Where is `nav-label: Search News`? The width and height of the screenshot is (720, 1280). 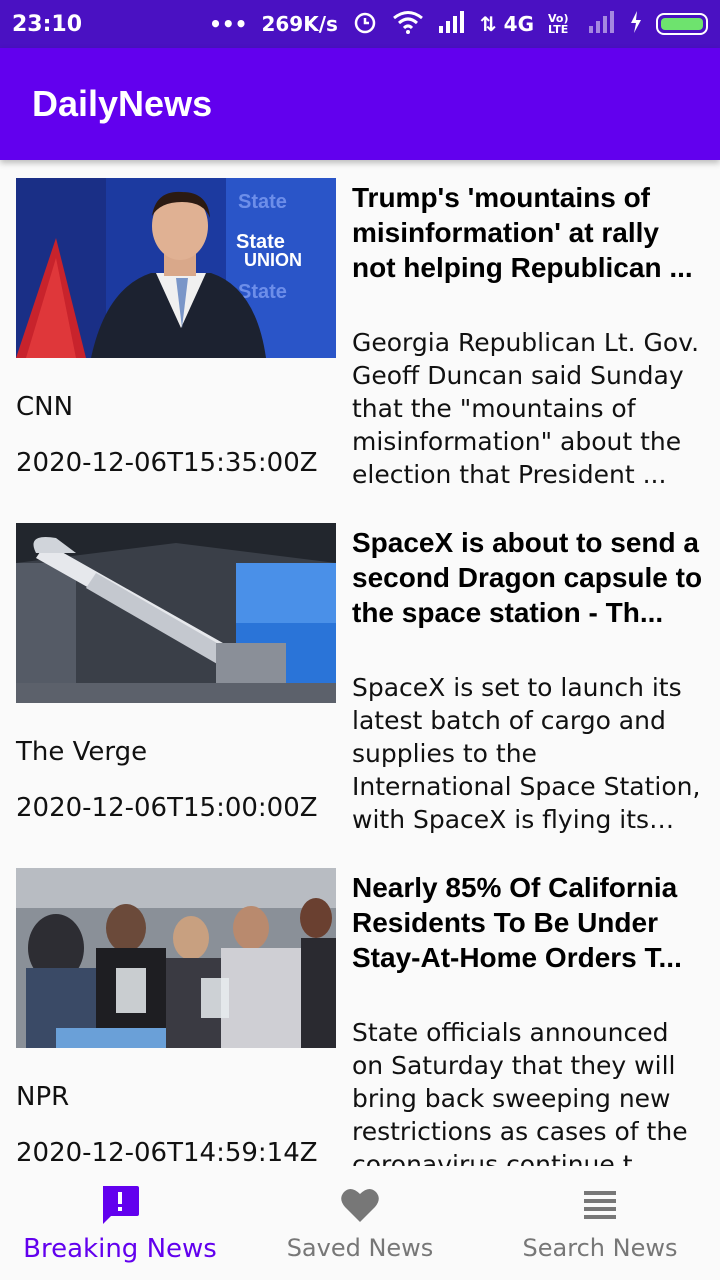
nav-label: Search News is located at coordinates (600, 1248).